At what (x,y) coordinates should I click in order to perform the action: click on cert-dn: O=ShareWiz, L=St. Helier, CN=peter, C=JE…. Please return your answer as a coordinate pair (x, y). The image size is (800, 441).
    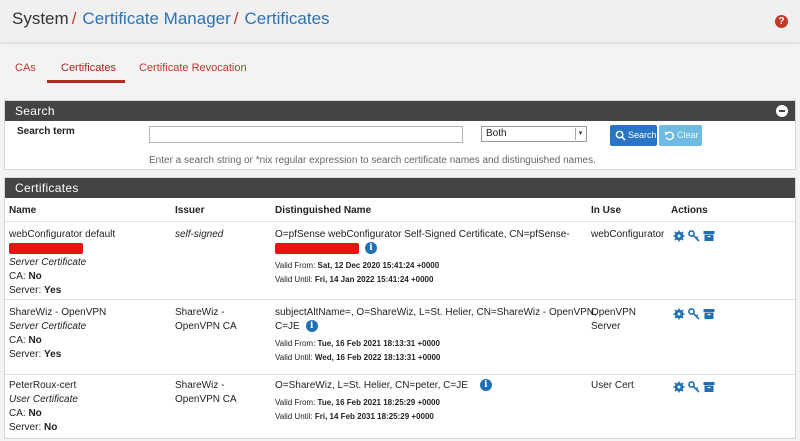
    Looking at the image, I should click on (383, 386).